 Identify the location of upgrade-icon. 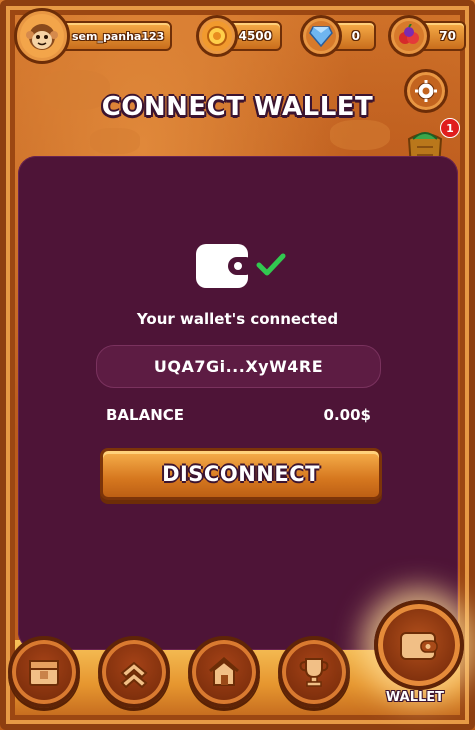
(134, 675).